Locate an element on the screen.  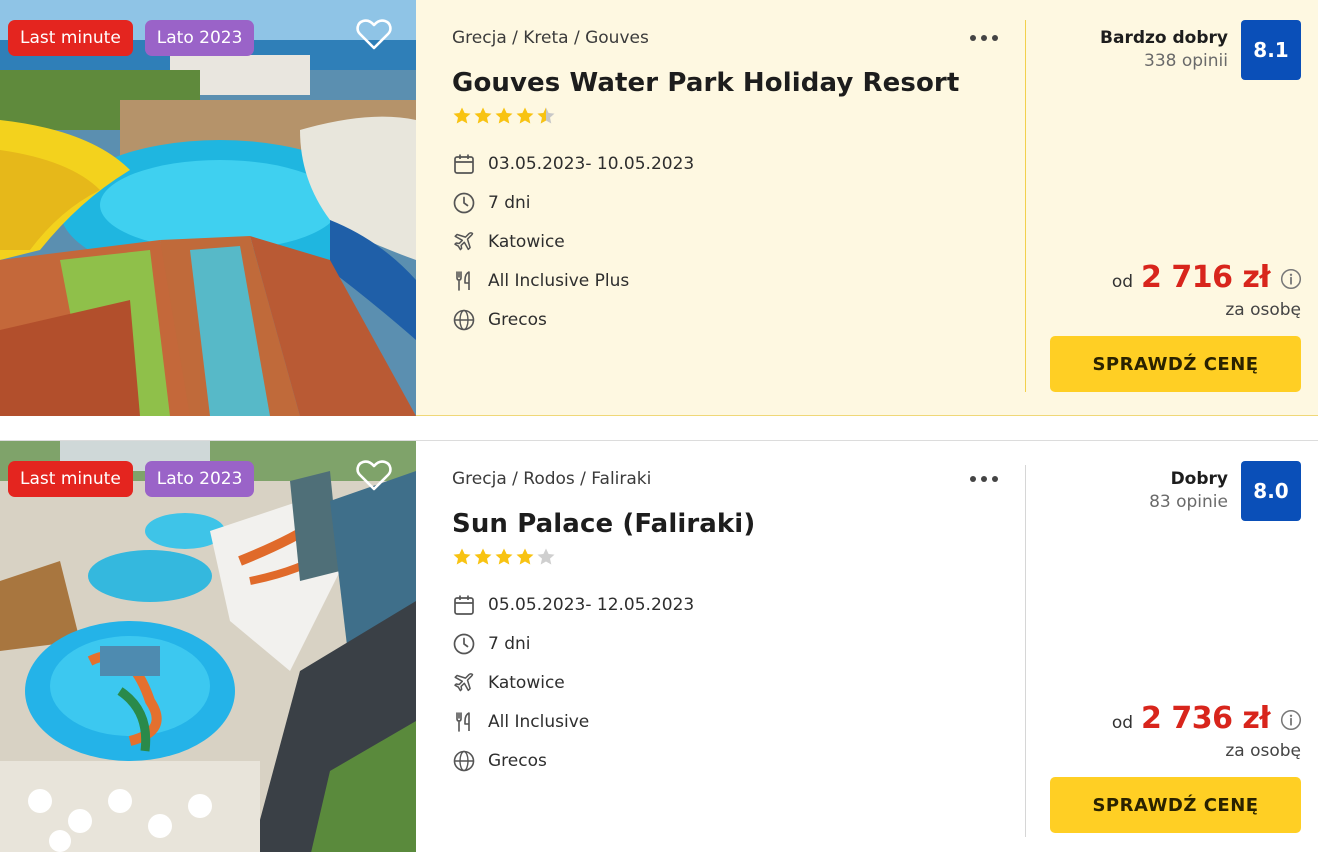
price: 2 736 zł is located at coordinates (1205, 718).